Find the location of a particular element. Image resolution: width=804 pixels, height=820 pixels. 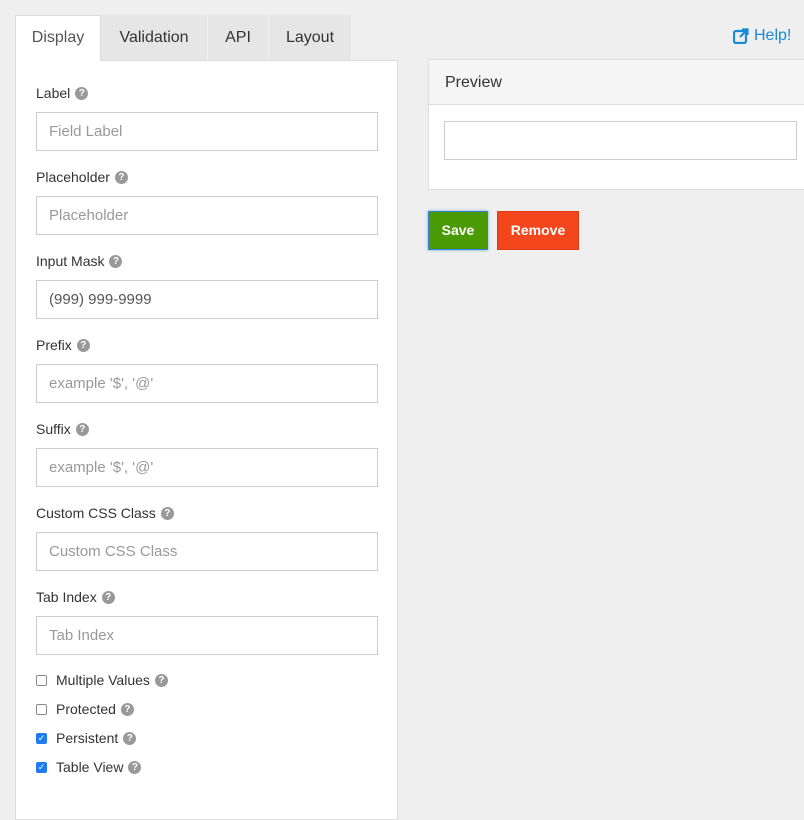

checkbox-multiple-values: Multiple Values? is located at coordinates (102, 680).